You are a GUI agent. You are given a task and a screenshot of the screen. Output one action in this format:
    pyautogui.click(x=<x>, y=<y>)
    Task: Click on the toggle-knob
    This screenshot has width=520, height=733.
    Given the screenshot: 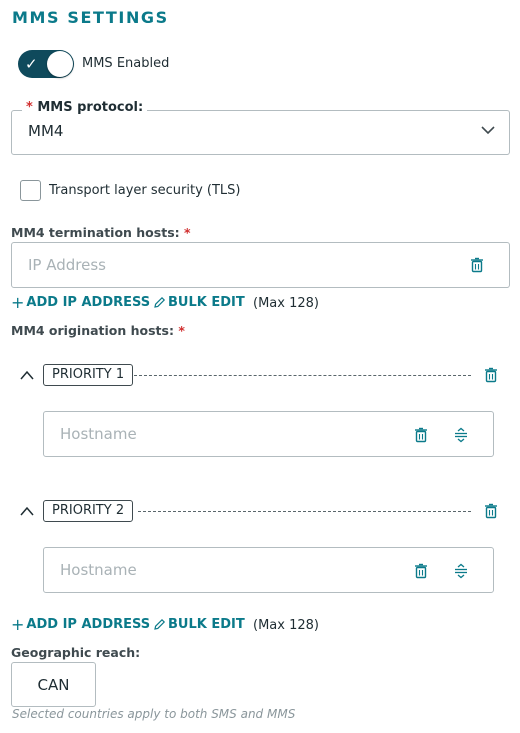 What is the action you would take?
    pyautogui.click(x=60, y=64)
    